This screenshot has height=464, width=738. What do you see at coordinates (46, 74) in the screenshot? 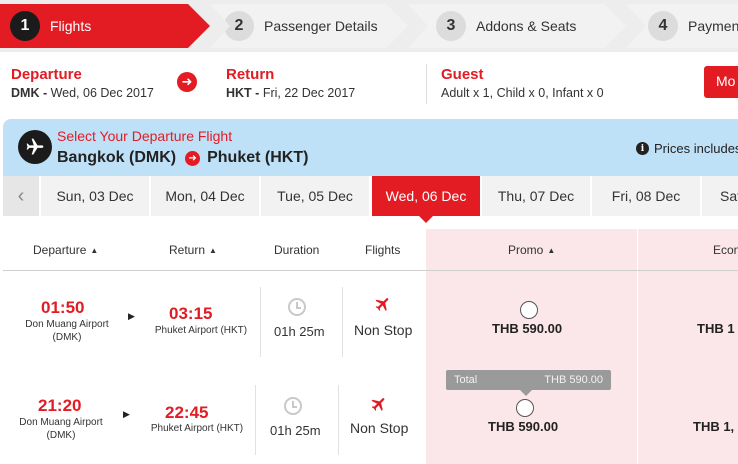
I see `departure-title: Departure` at bounding box center [46, 74].